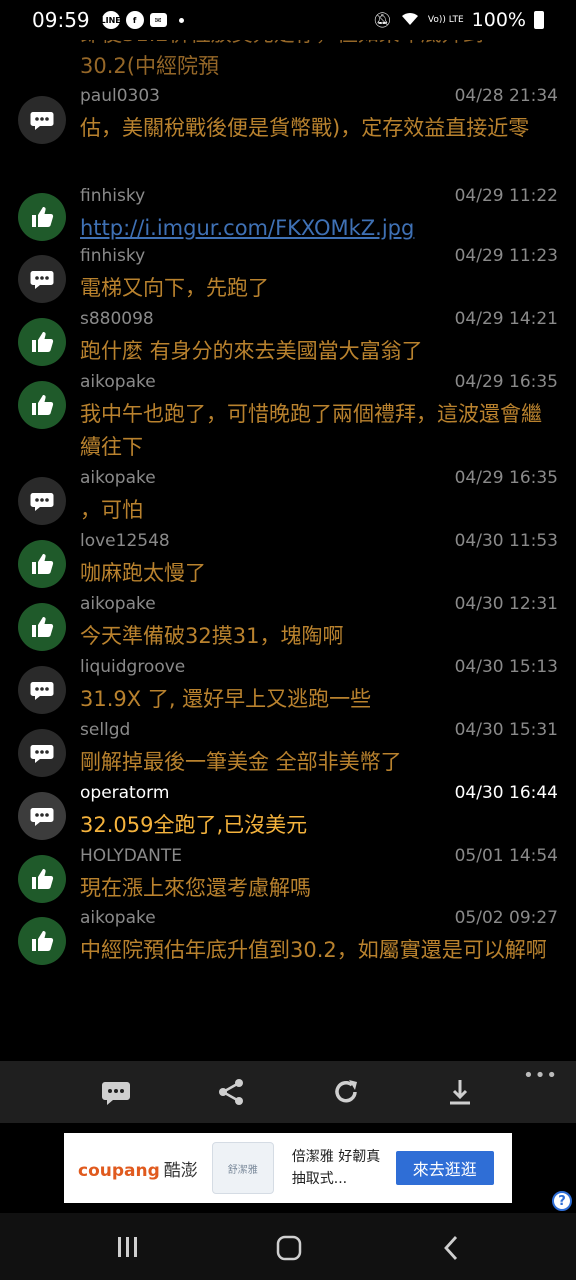  What do you see at coordinates (539, 20) in the screenshot?
I see `battery-icon` at bounding box center [539, 20].